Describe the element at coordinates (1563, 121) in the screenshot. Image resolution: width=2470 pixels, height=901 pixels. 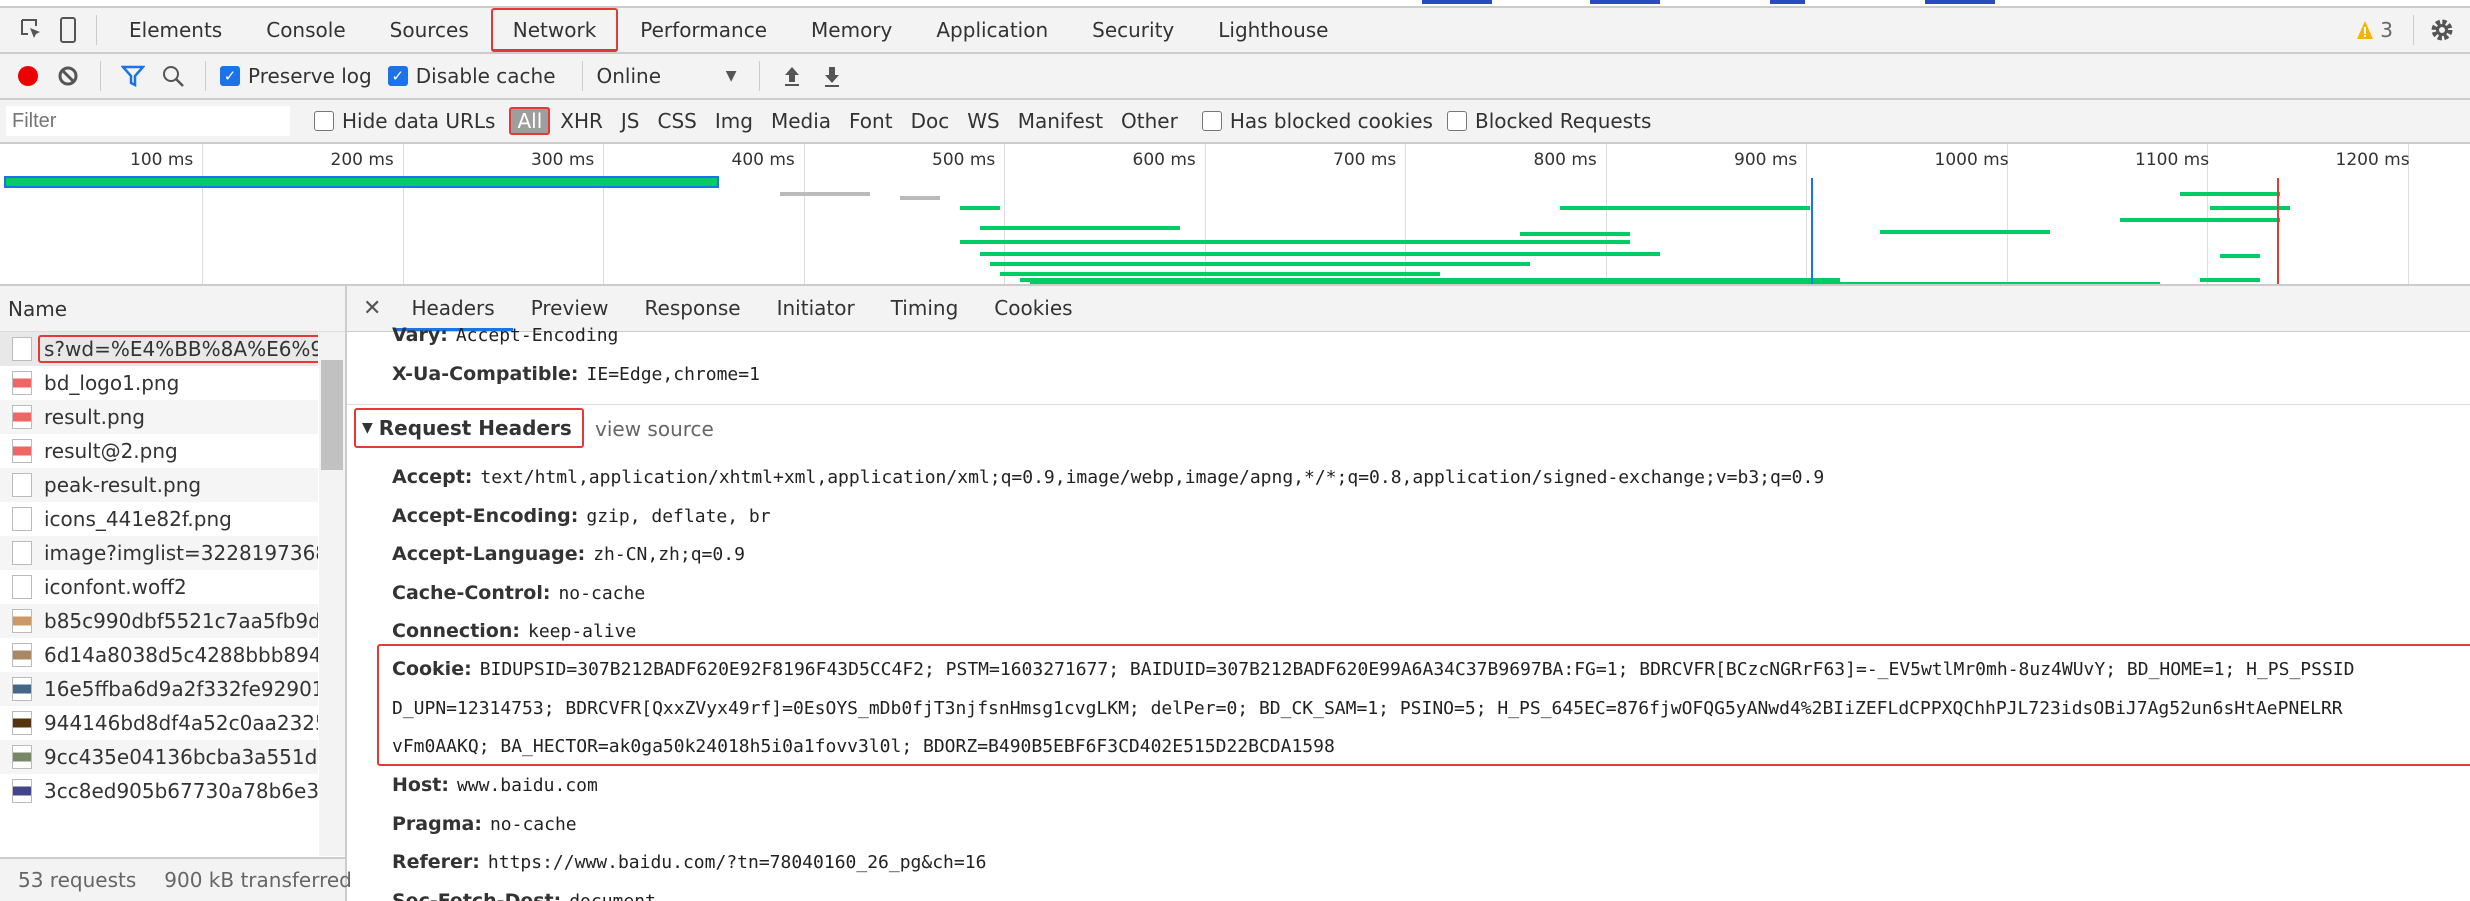
I see `blocked-requests-label: Blocked Requests` at that location.